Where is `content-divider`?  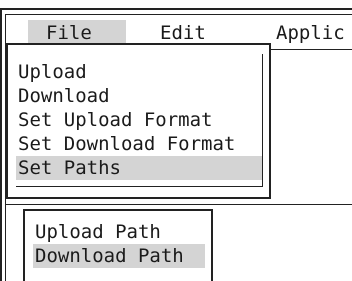 content-divider is located at coordinates (178, 204).